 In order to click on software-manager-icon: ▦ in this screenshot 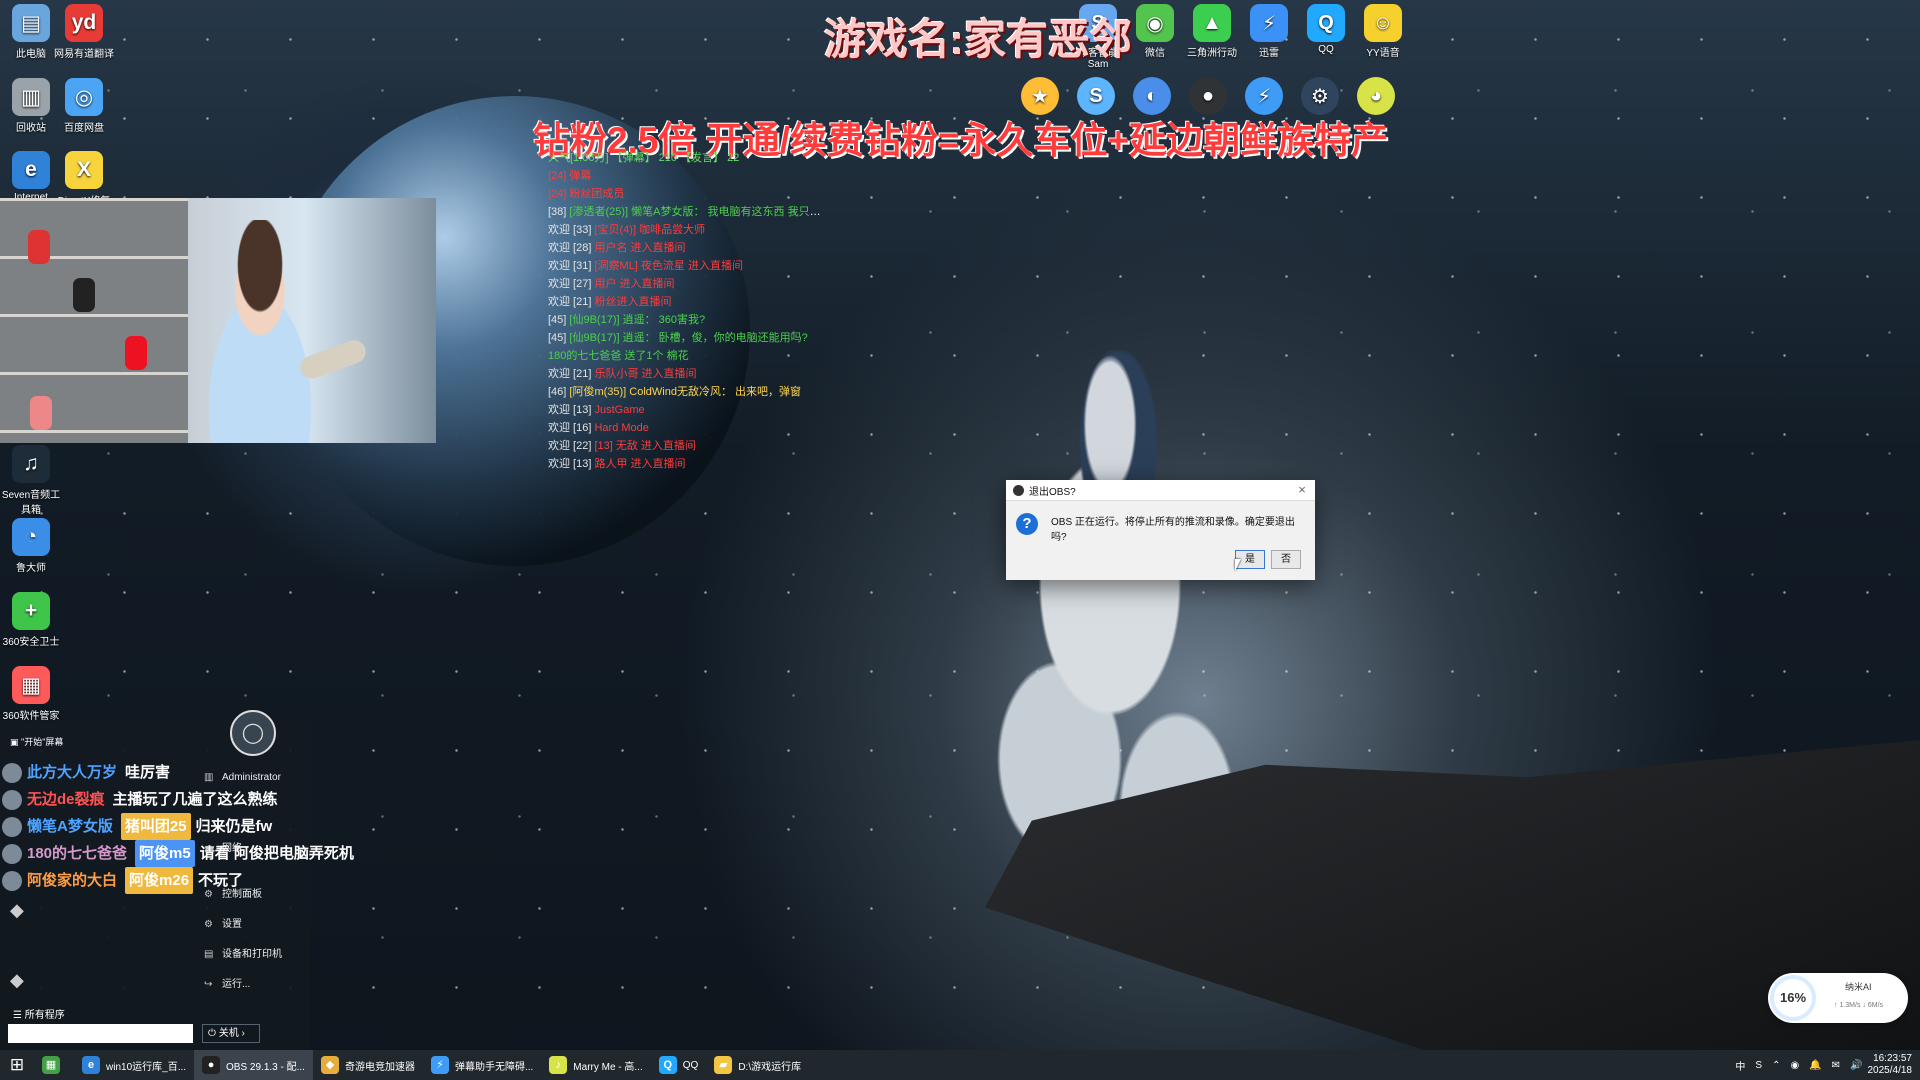, I will do `click(31, 685)`.